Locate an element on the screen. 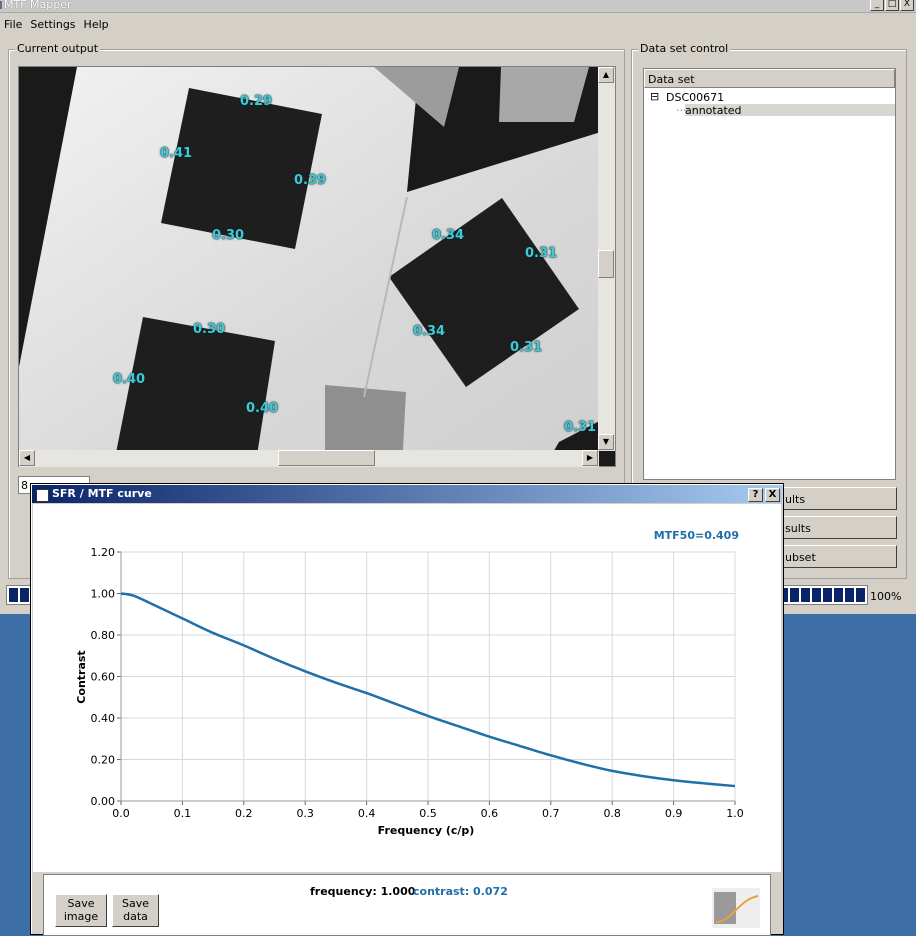 Image resolution: width=916 pixels, height=936 pixels. viewer-vertical-scrollbar: ▲ ▼ is located at coordinates (606, 259).